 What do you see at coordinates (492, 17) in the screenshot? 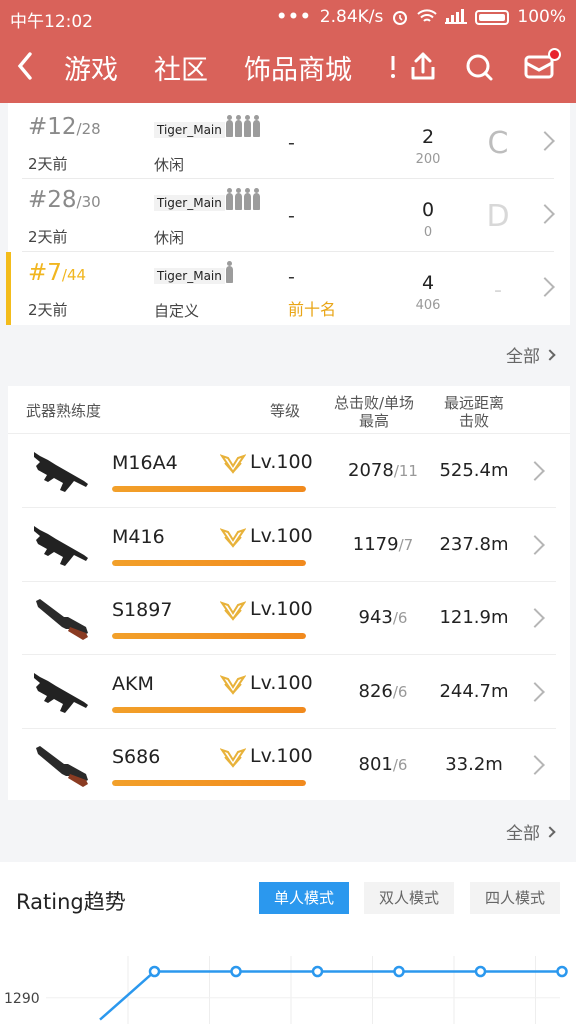
I see `battery-icon` at bounding box center [492, 17].